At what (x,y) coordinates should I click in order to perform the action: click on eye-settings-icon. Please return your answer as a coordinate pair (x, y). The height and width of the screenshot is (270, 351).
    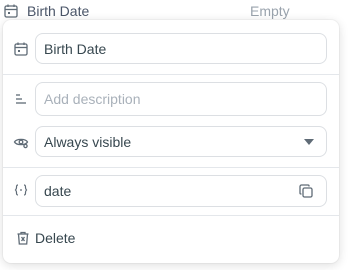
    Looking at the image, I should click on (21, 142).